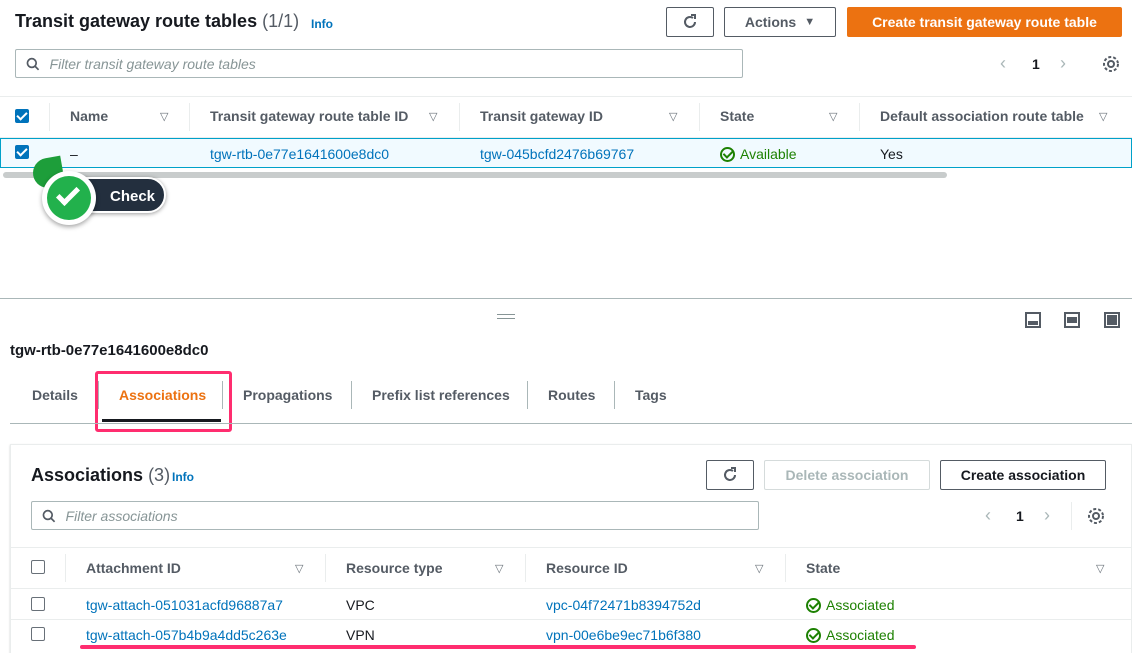 The image size is (1132, 653). Describe the element at coordinates (651, 395) in the screenshot. I see `tab-tags: Tags` at that location.